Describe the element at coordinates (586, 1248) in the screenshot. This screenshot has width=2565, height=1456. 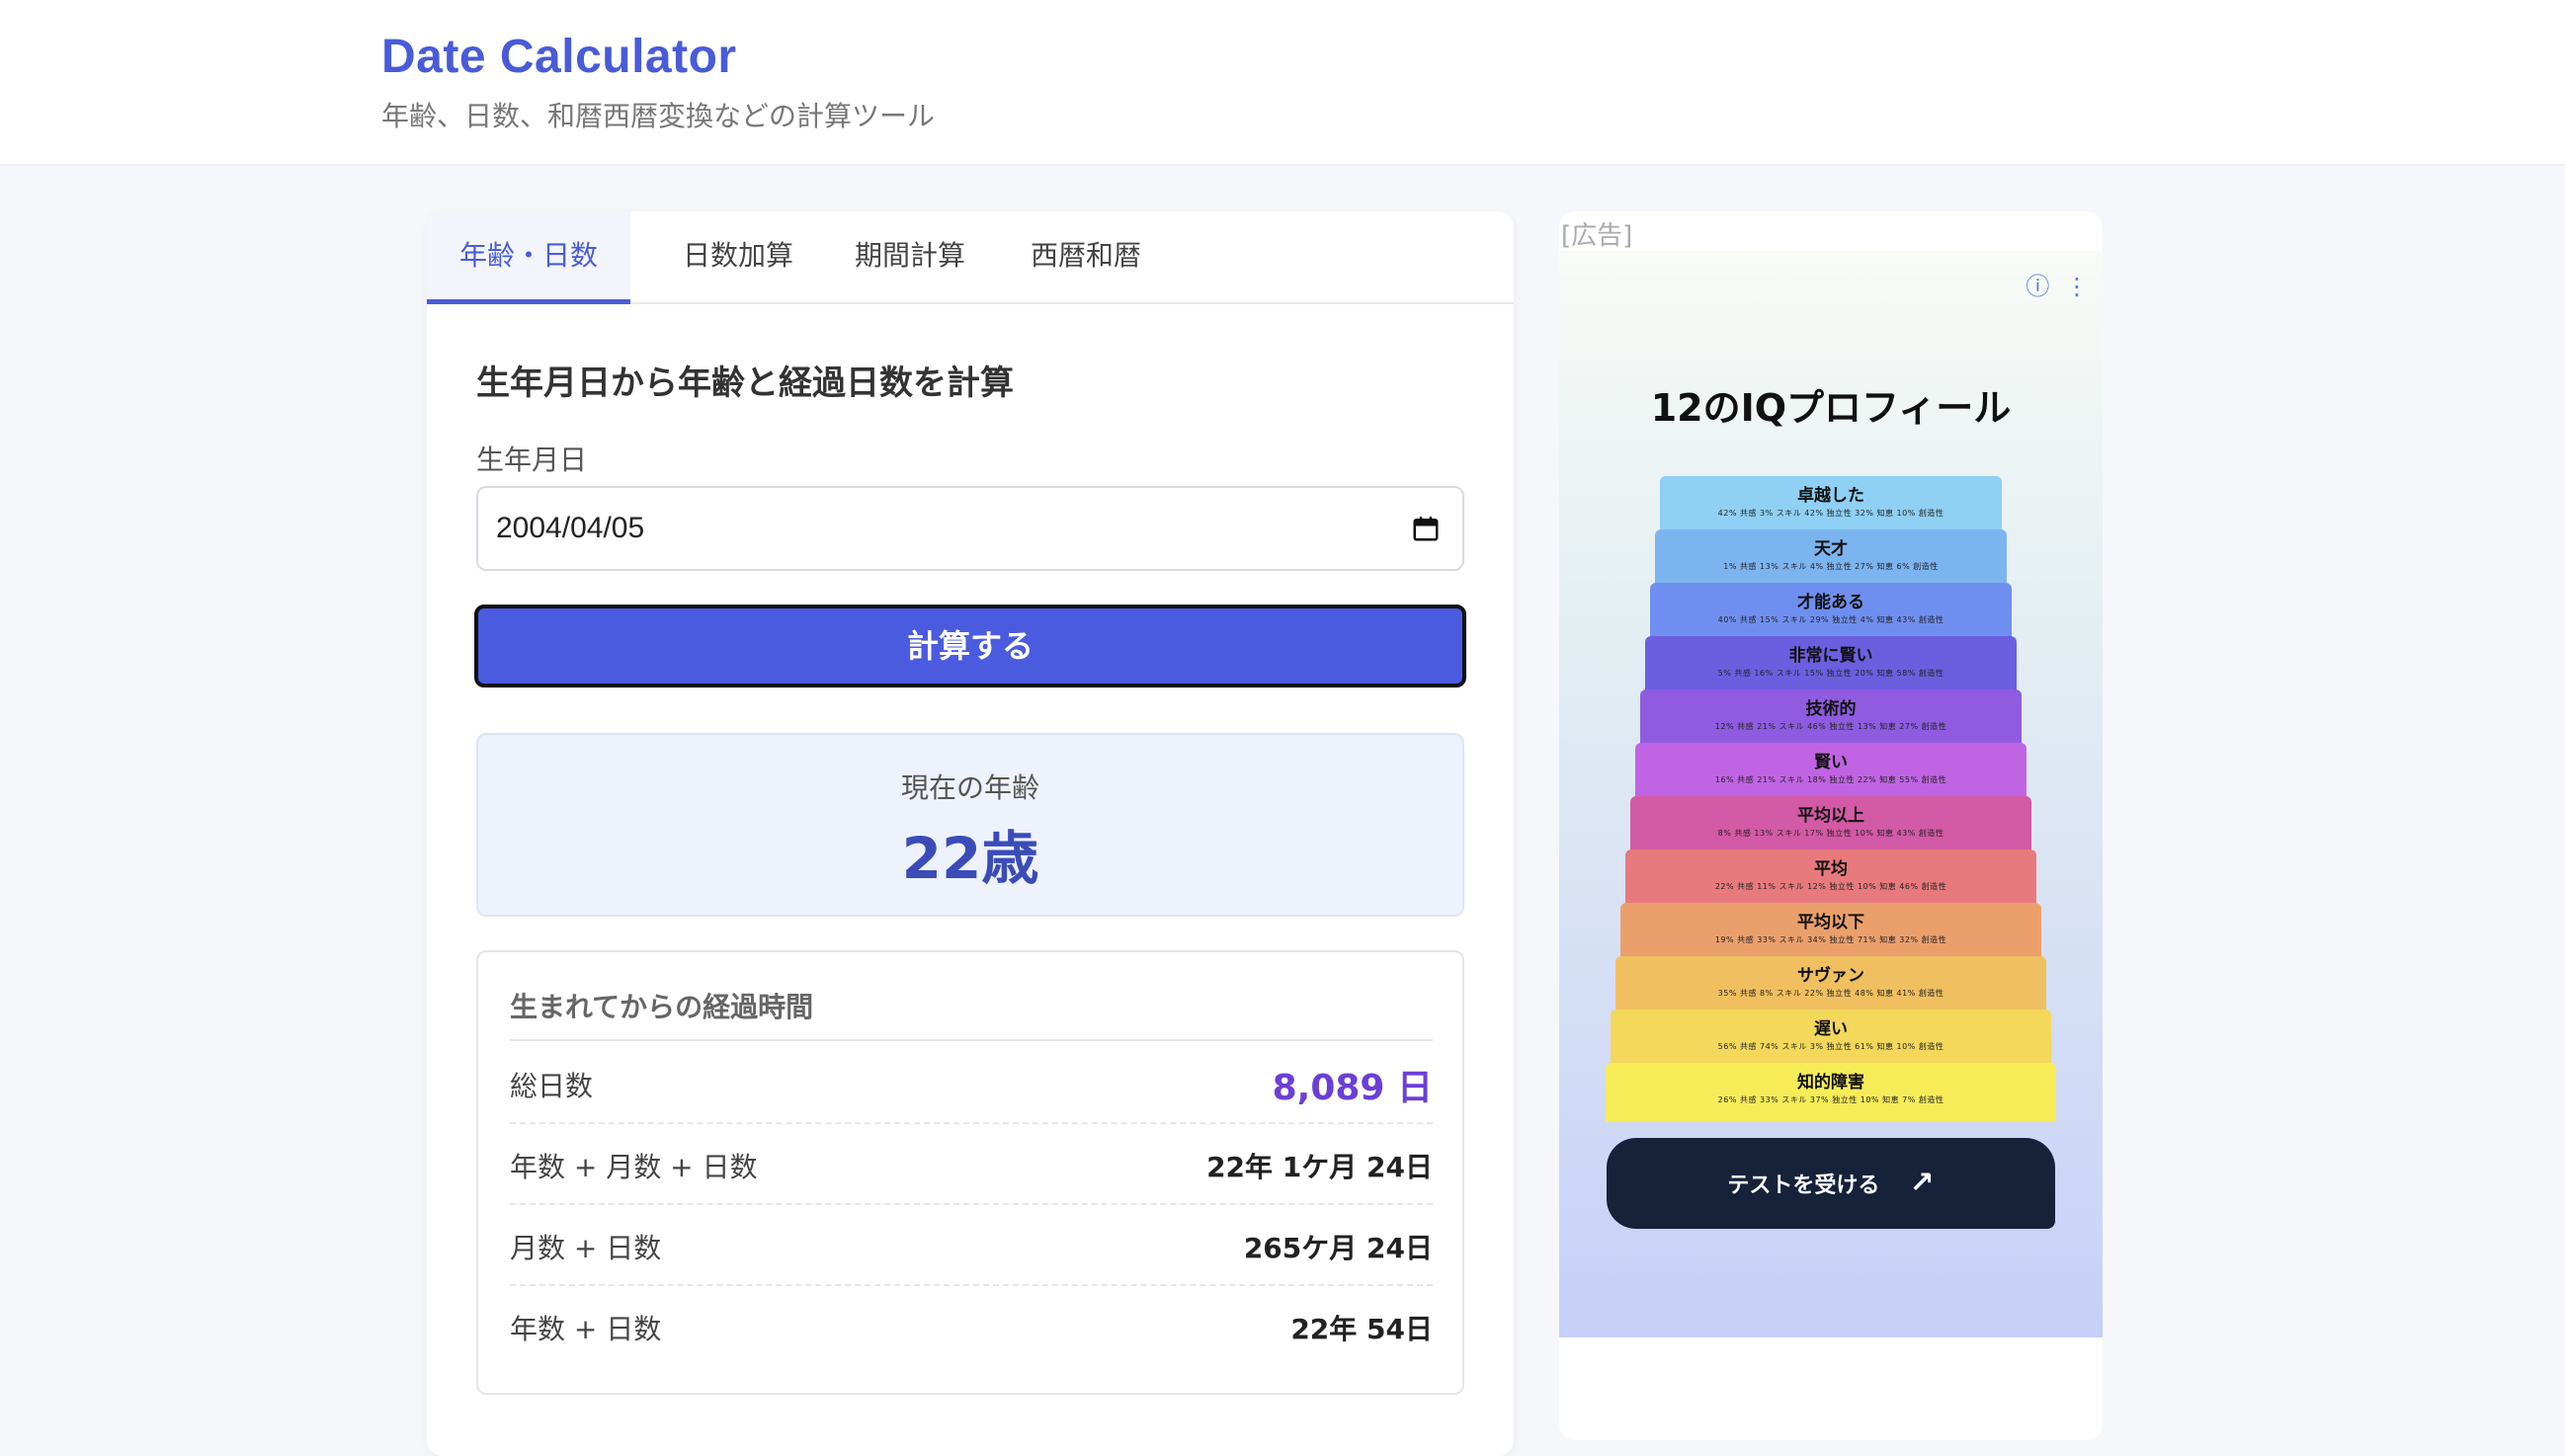
I see `row-label: 月数 + 日数` at that location.